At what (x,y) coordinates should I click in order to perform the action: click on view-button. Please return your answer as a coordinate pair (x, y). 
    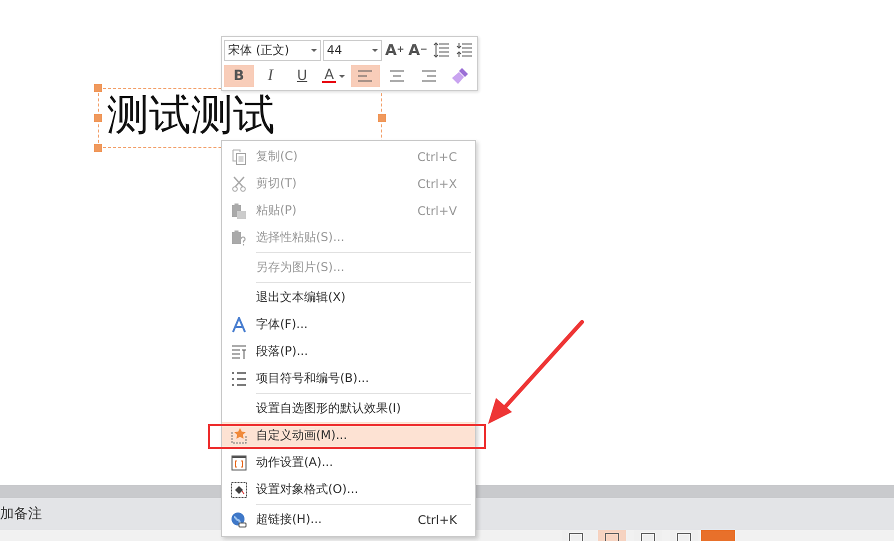
    Looking at the image, I should click on (612, 535).